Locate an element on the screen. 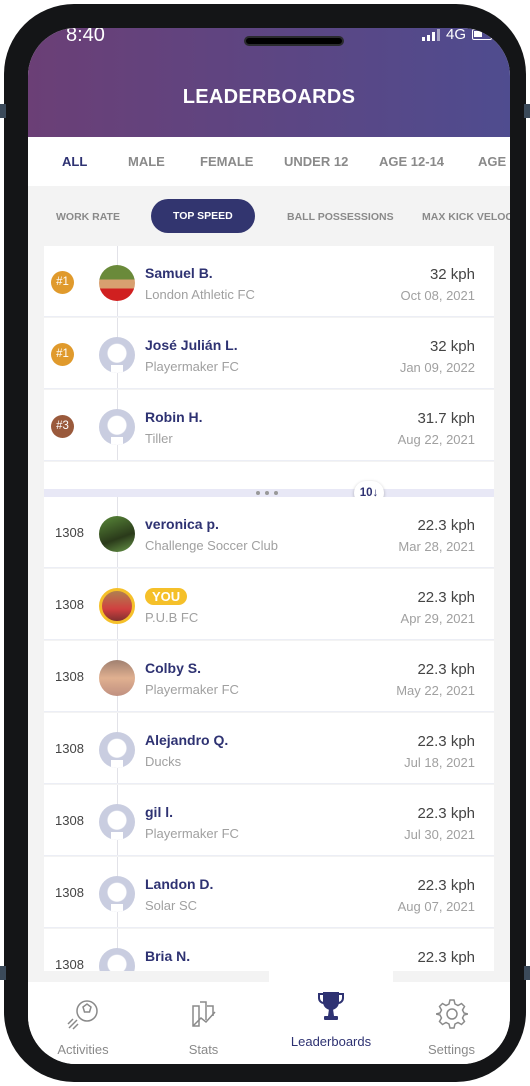  filter-tab-age-1: AGE 1 is located at coordinates (494, 161).